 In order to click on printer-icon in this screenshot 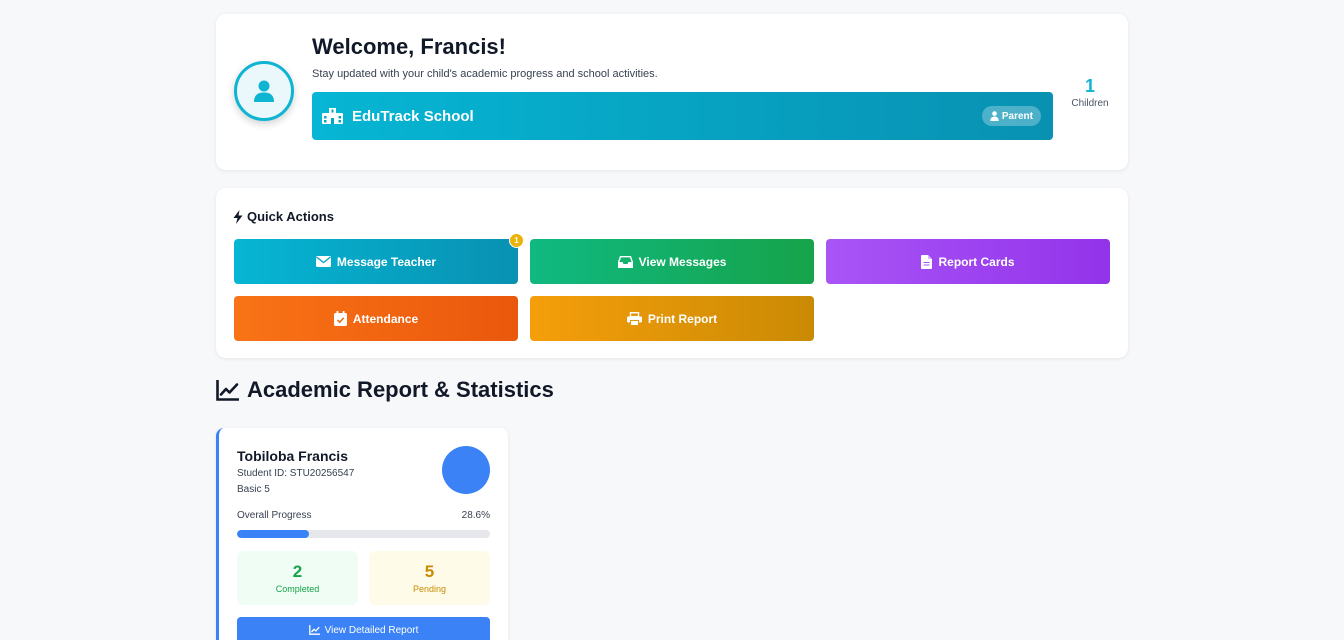, I will do `click(634, 318)`.